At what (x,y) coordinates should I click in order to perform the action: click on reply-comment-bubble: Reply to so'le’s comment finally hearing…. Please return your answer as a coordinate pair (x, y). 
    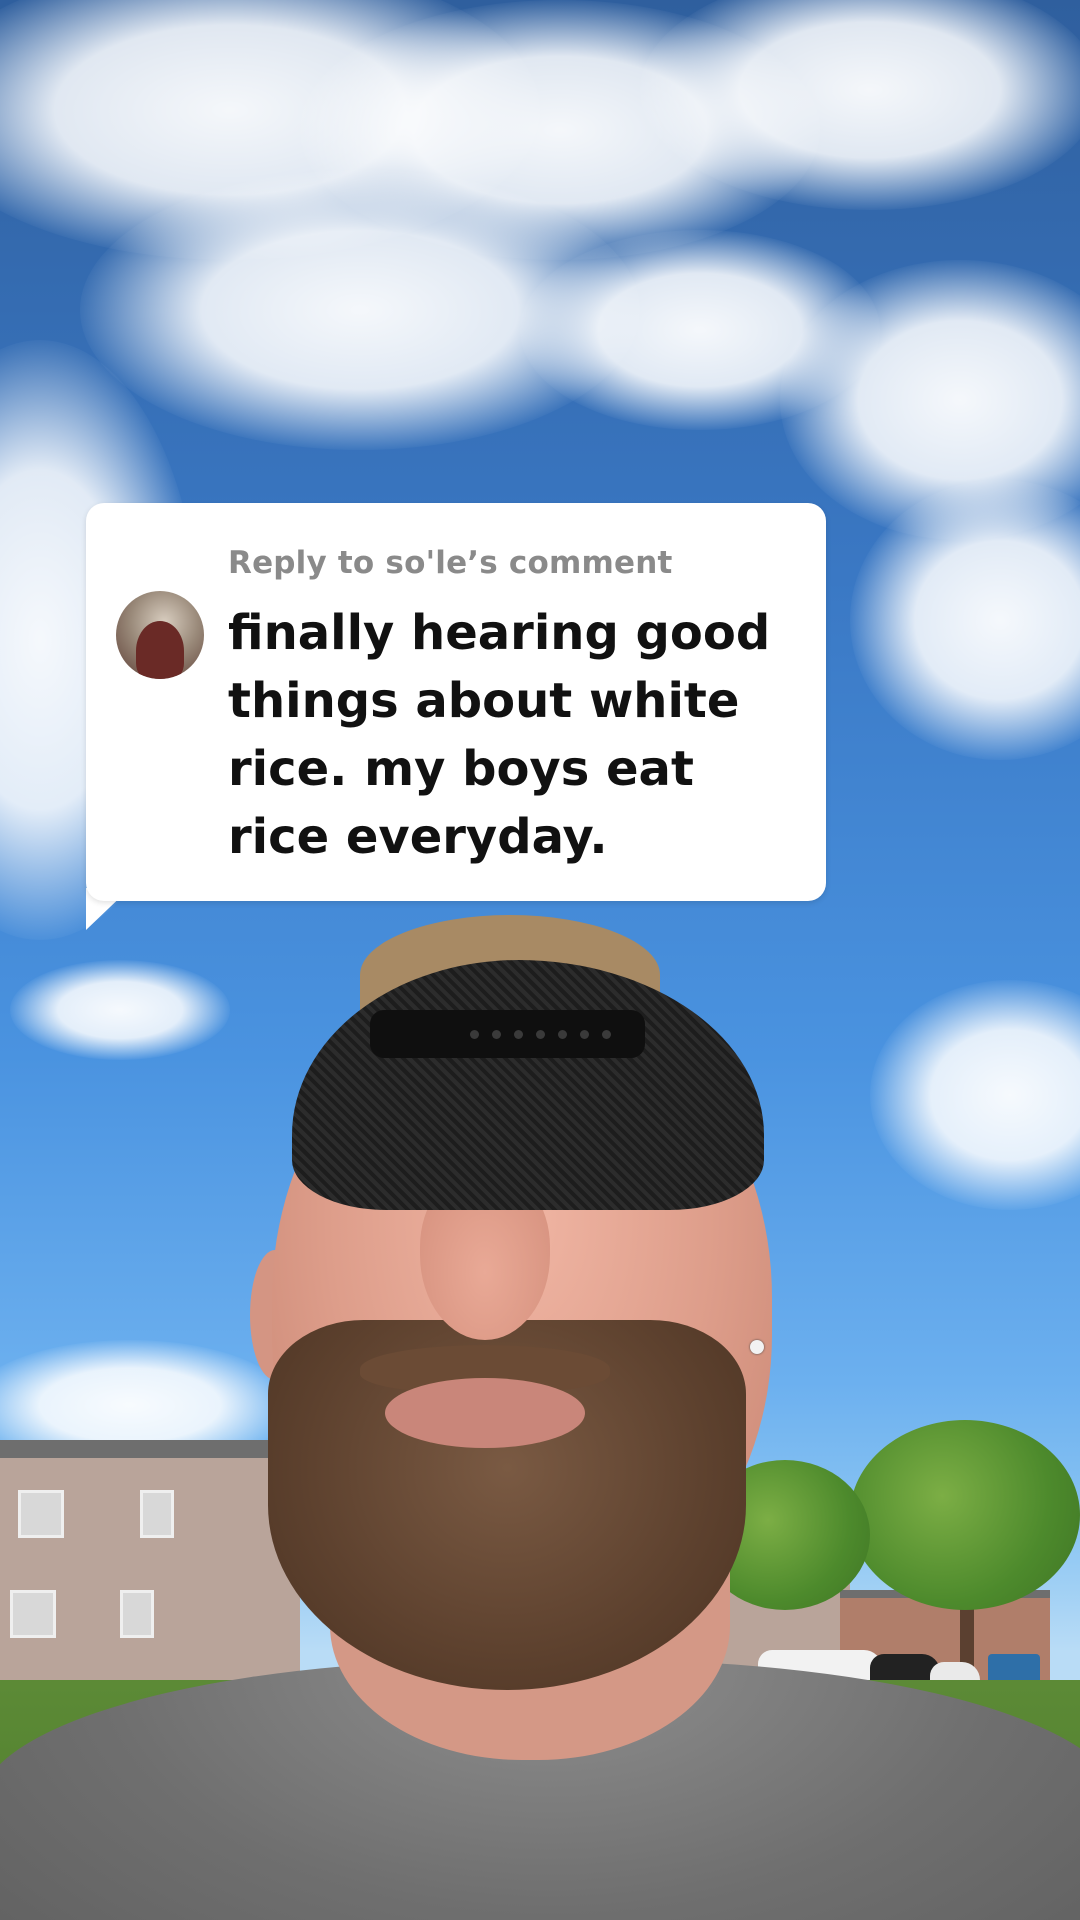
    Looking at the image, I should click on (456, 702).